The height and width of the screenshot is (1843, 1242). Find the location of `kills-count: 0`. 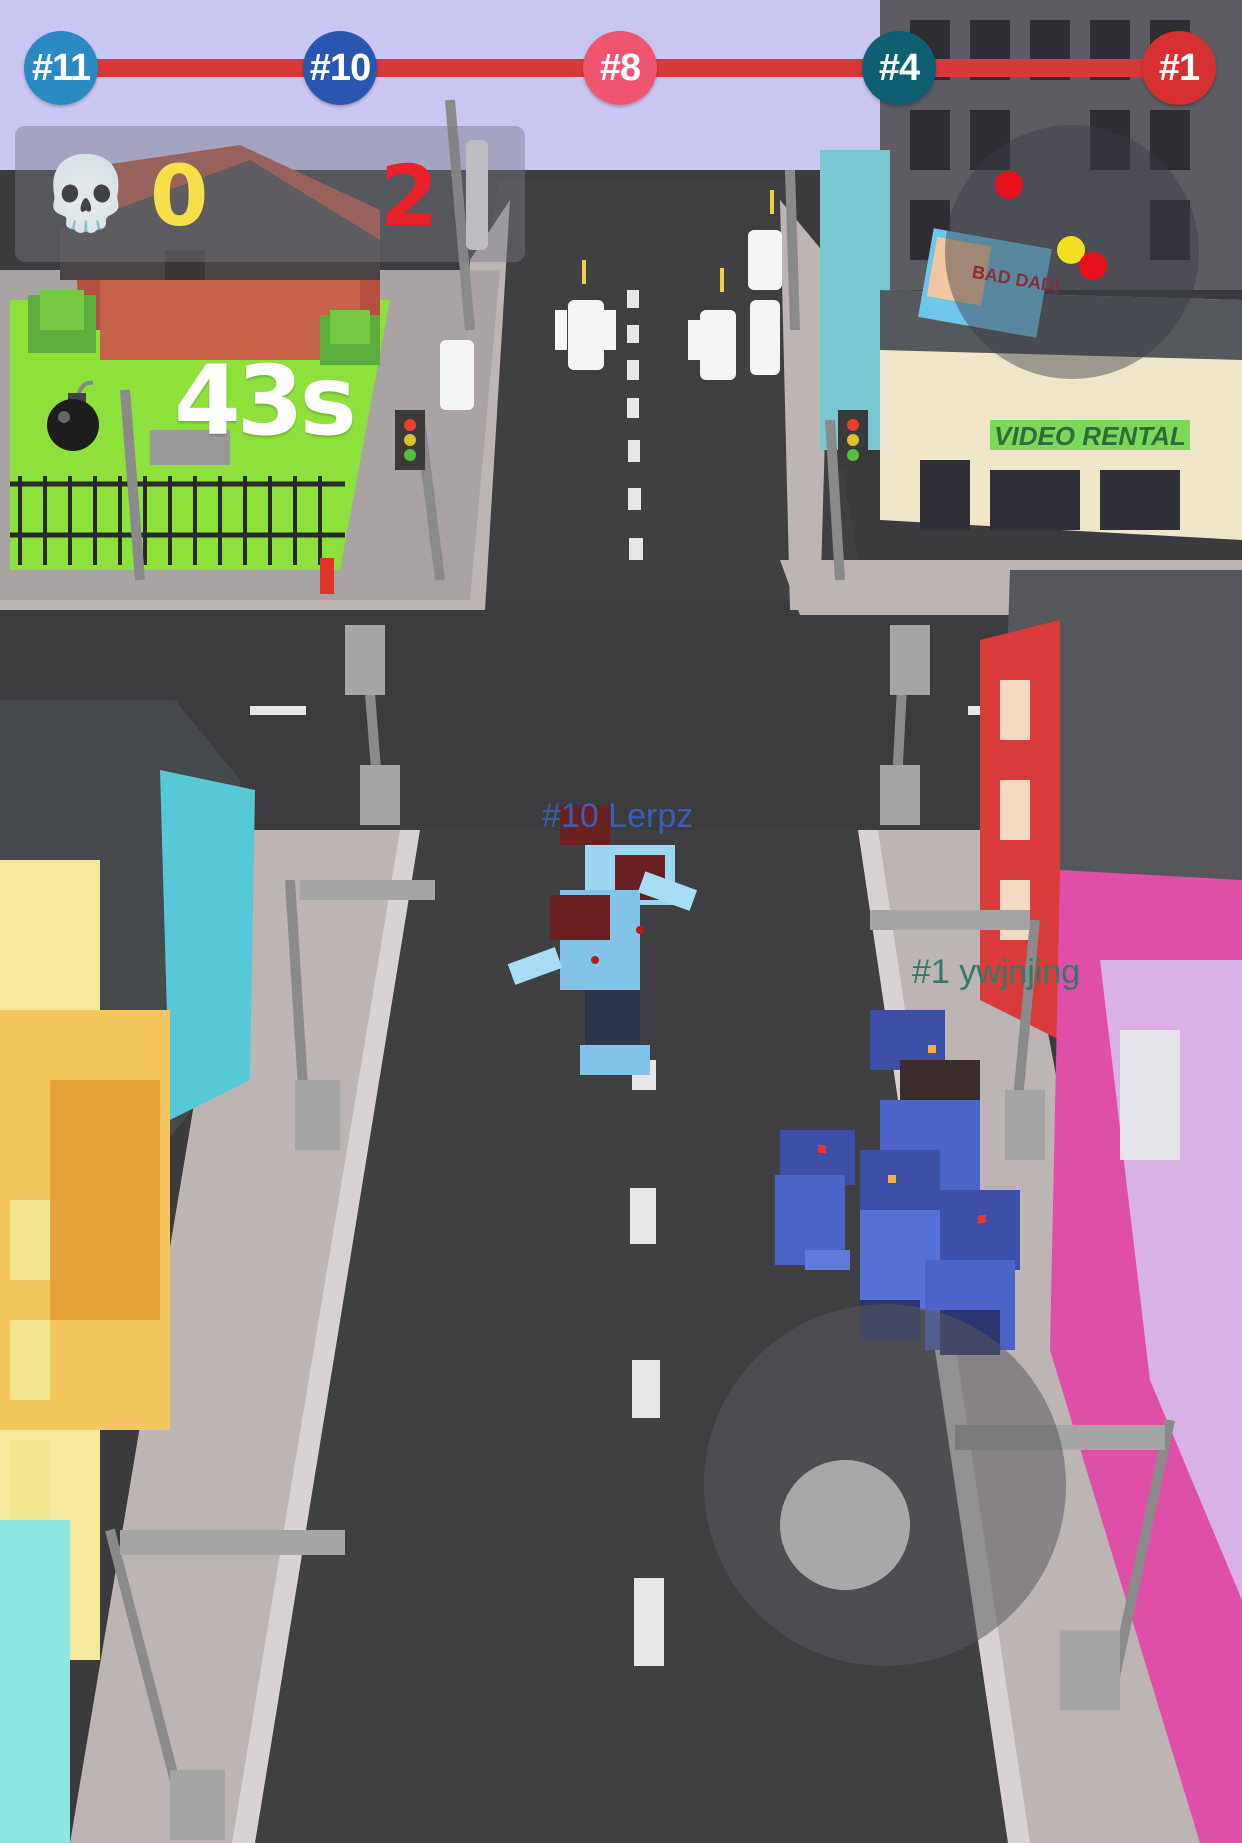

kills-count: 0 is located at coordinates (179, 196).